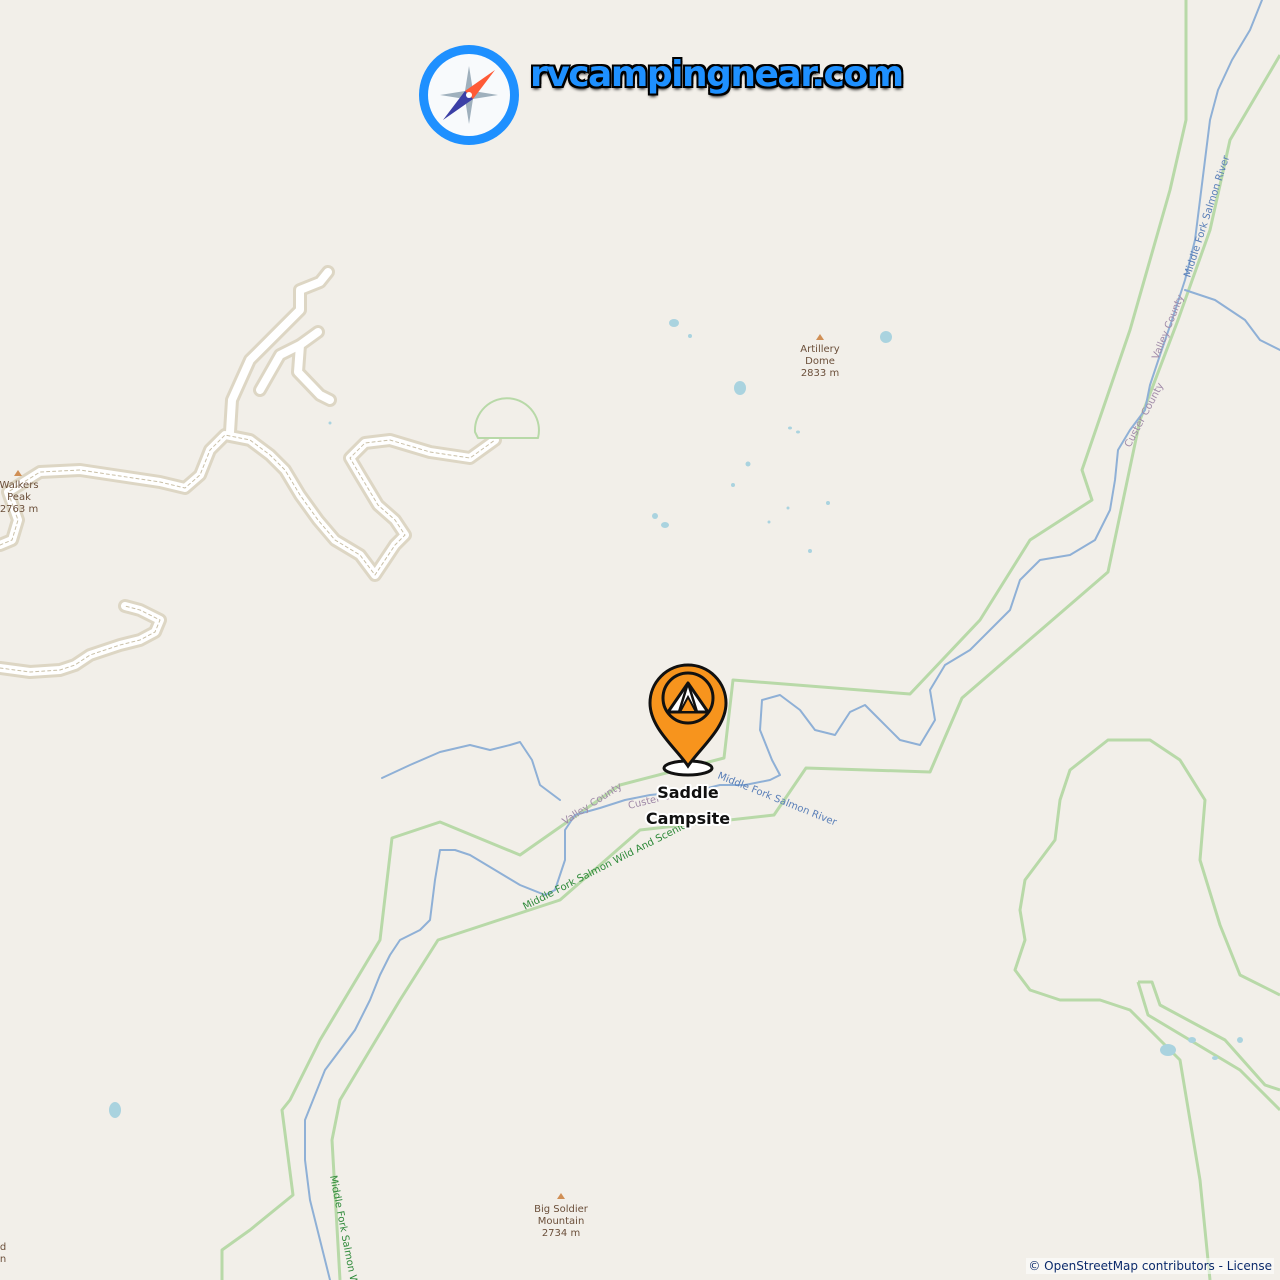  I want to click on tent-icon, so click(688, 698).